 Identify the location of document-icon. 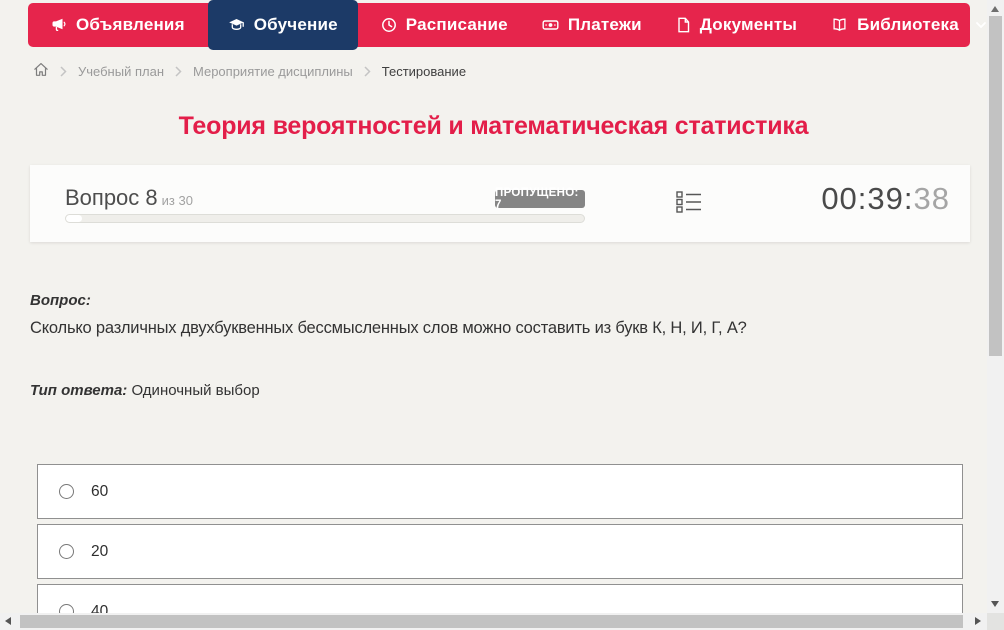
(683, 25).